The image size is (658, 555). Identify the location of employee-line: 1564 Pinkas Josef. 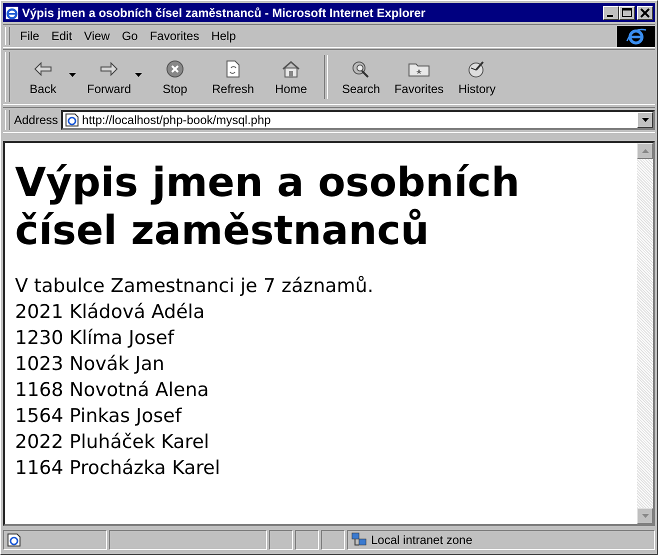
(99, 416).